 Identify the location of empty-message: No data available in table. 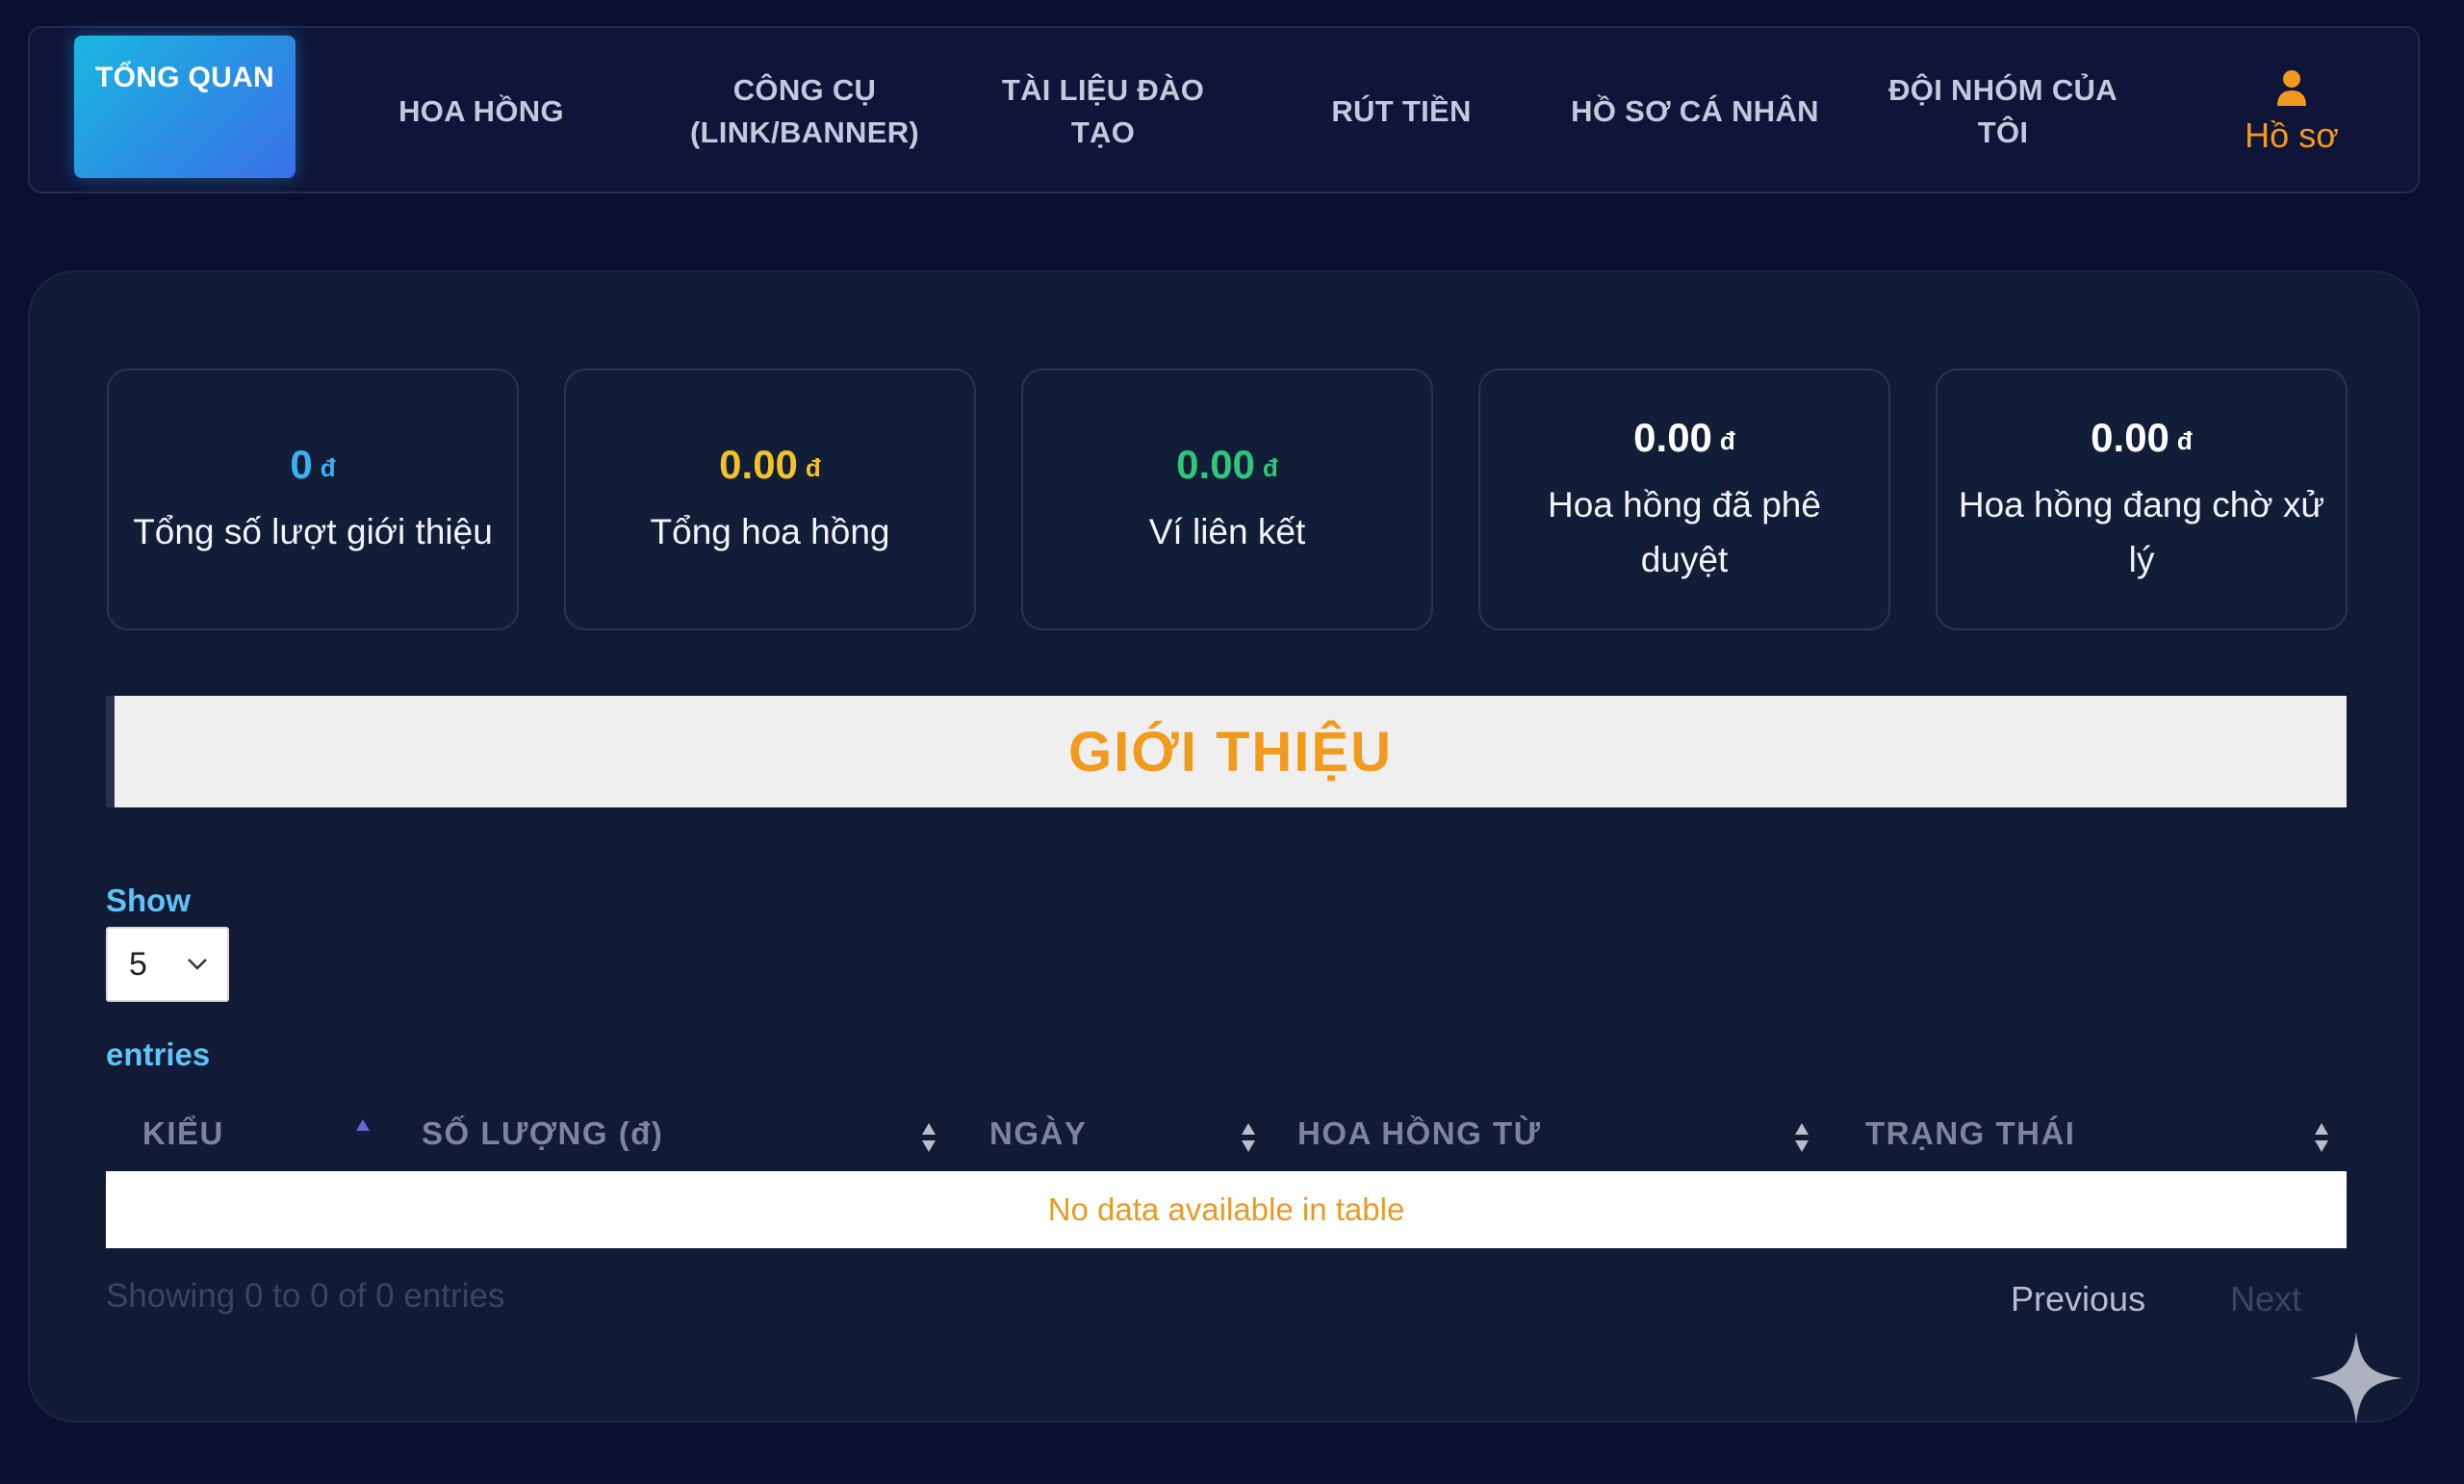
(1226, 1209).